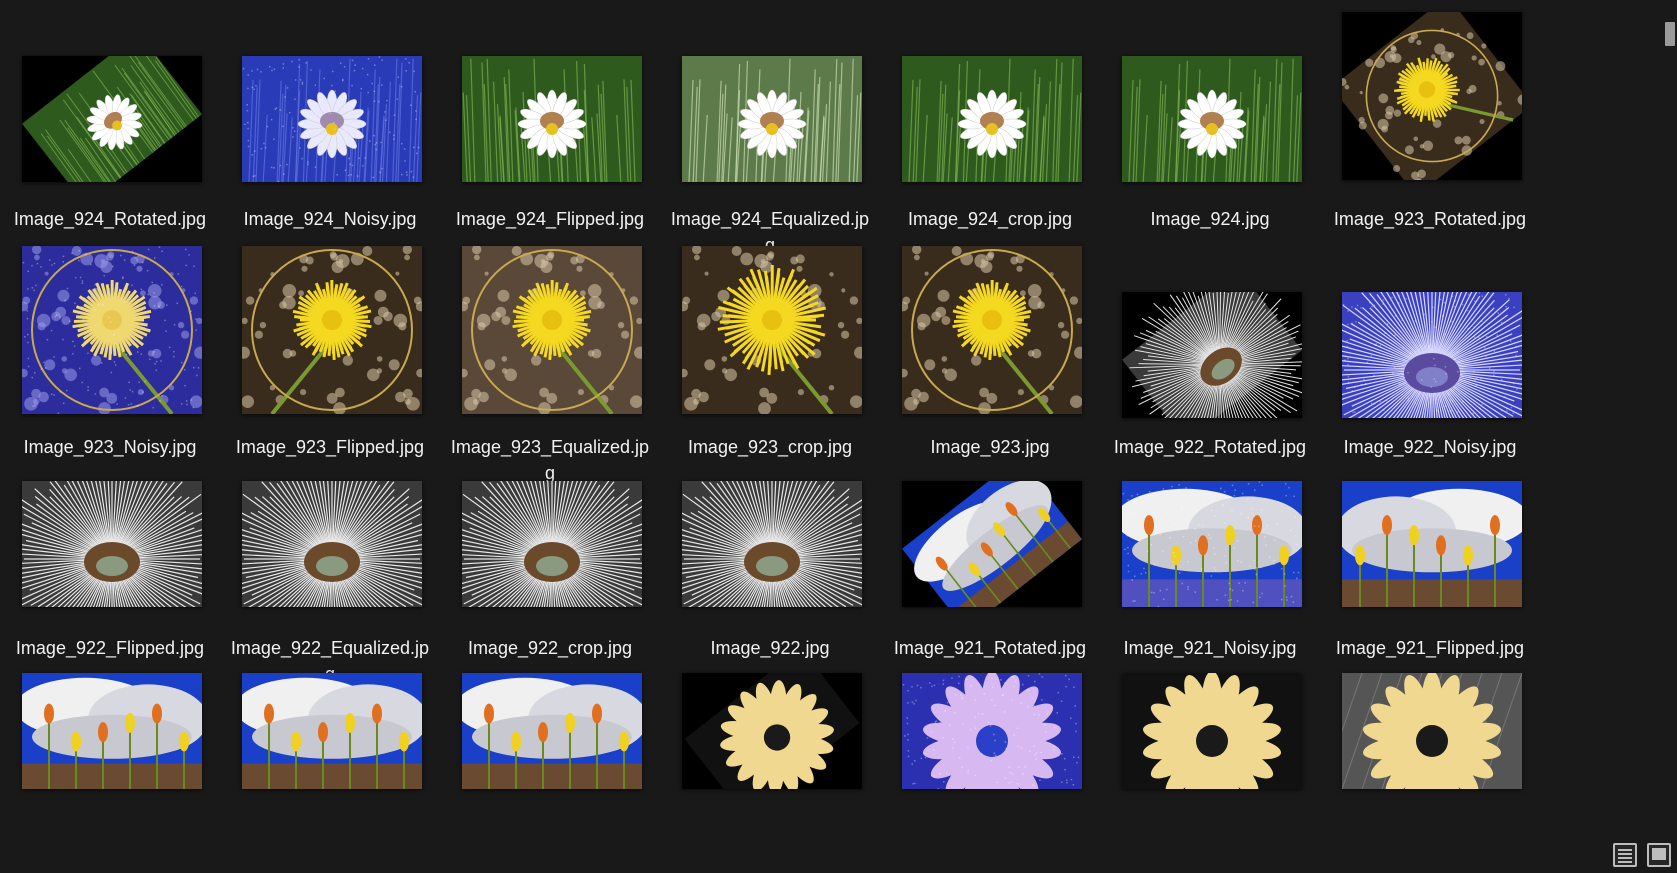 Image resolution: width=1677 pixels, height=873 pixels. I want to click on file-item: Image_924_Noisy.jpg, so click(330, 125).